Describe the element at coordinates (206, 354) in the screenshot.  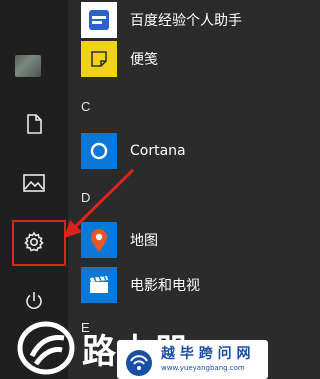
I see `watermark-site-name: 越 毕 跨 问 网` at that location.